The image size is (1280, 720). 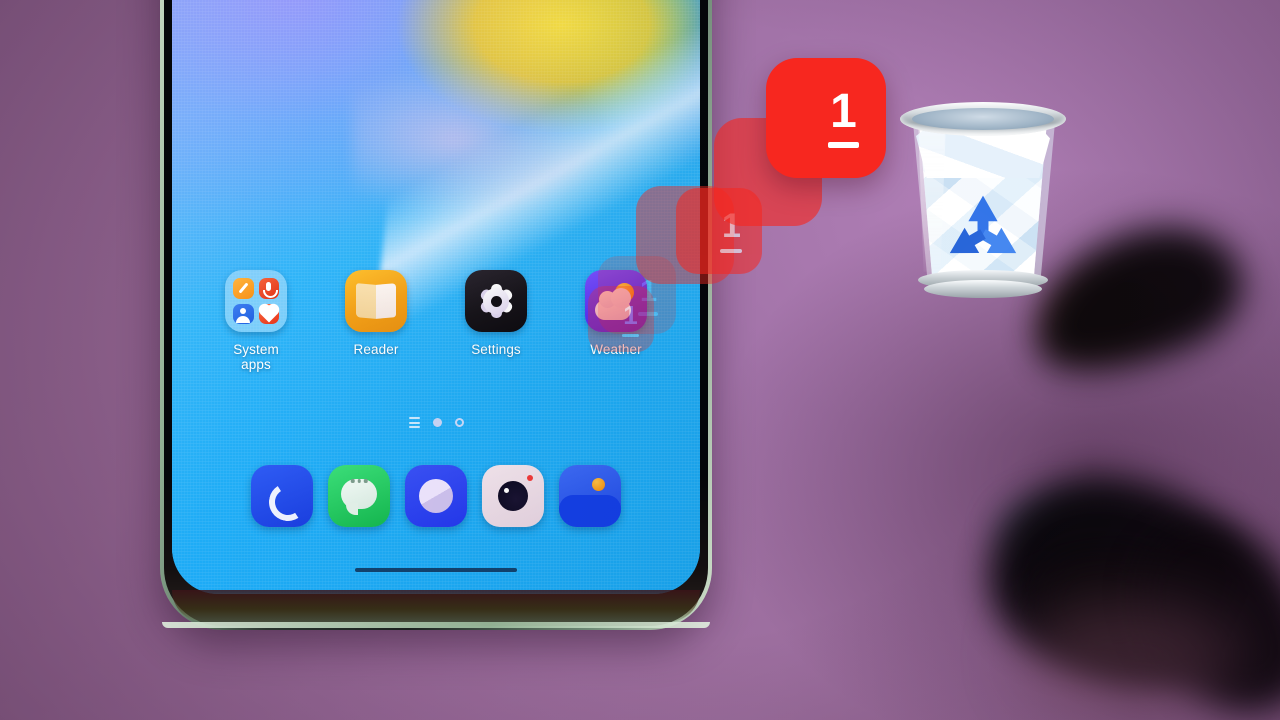 I want to click on sun-landscape-icon, so click(x=598, y=484).